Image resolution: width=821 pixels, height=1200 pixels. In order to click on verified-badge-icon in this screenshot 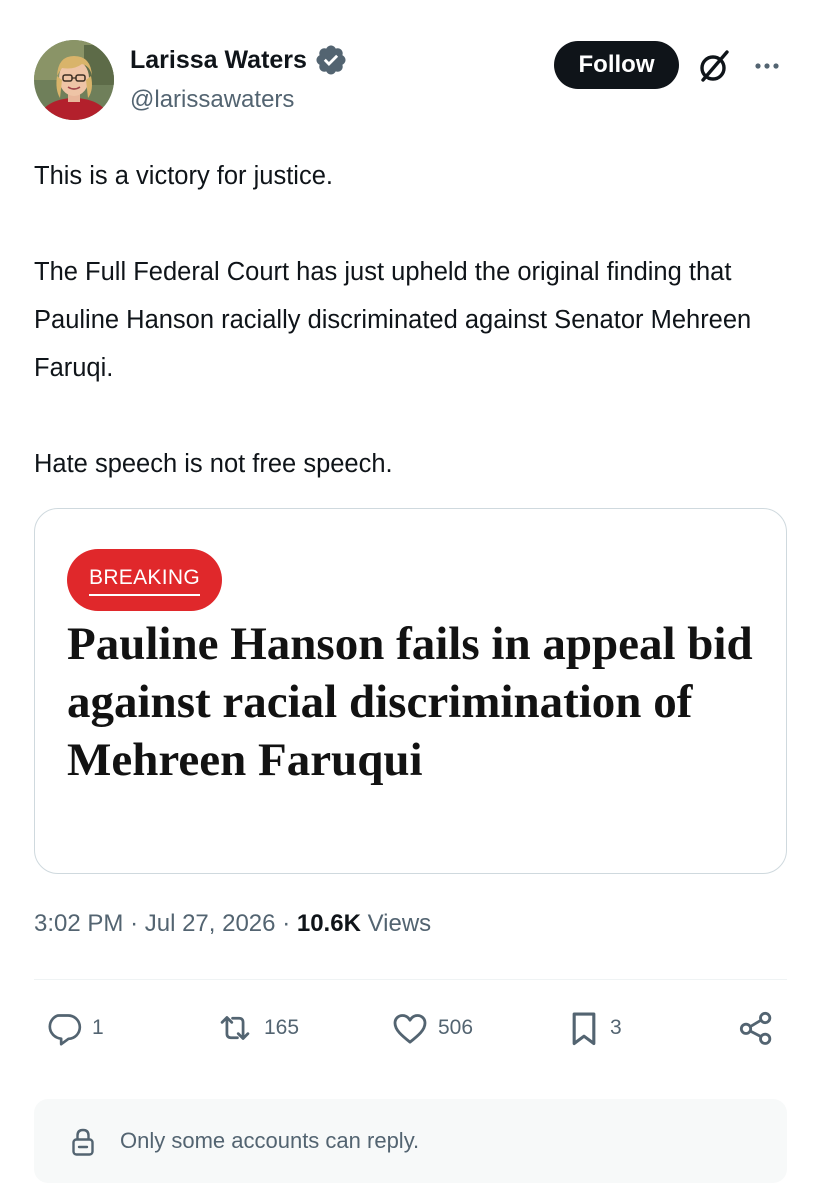, I will do `click(331, 60)`.